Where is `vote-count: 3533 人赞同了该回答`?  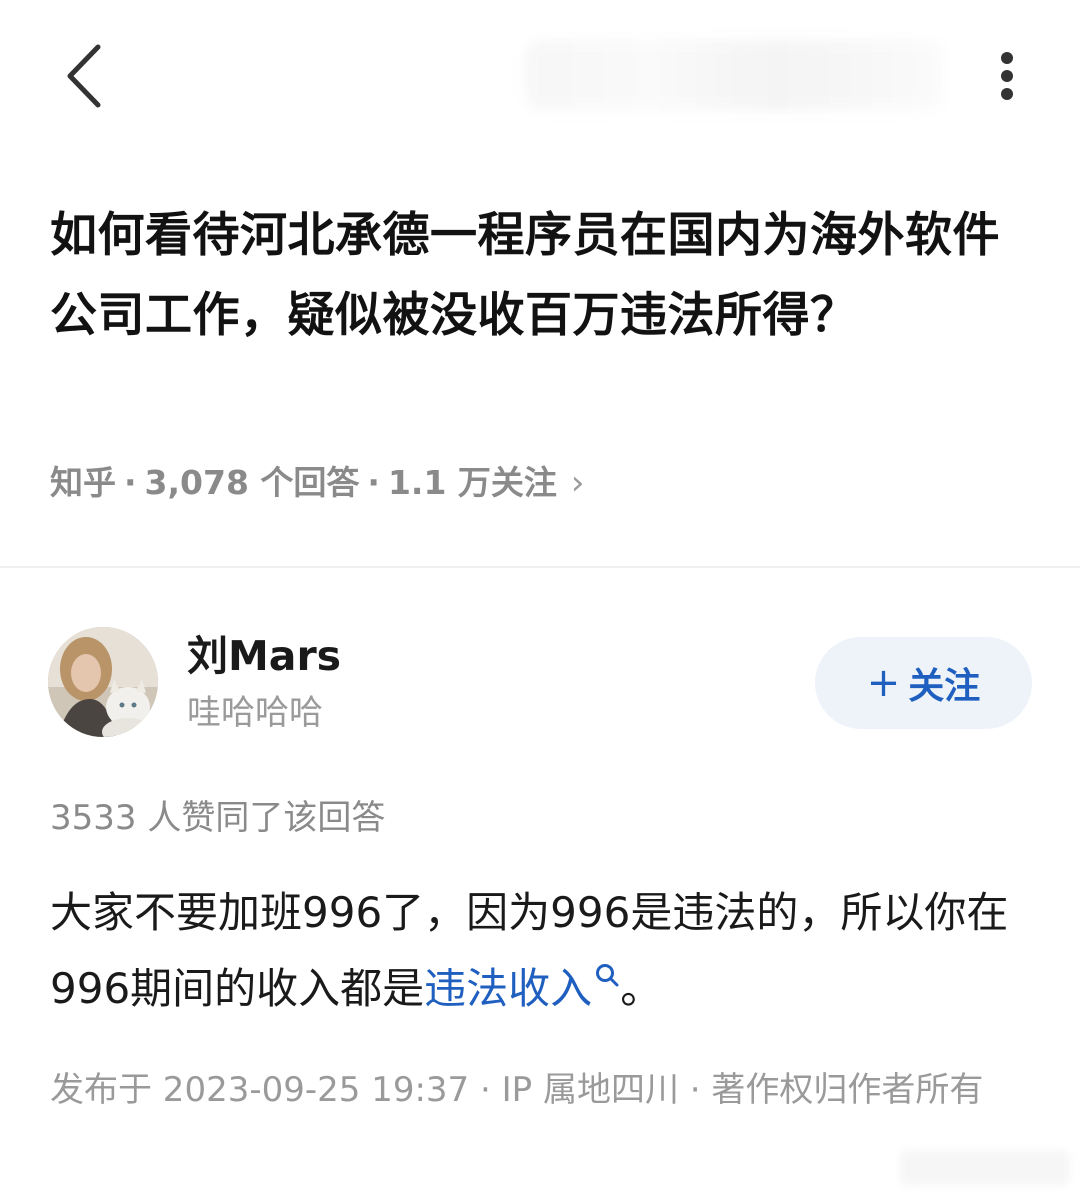 vote-count: 3533 人赞同了该回答 is located at coordinates (218, 818).